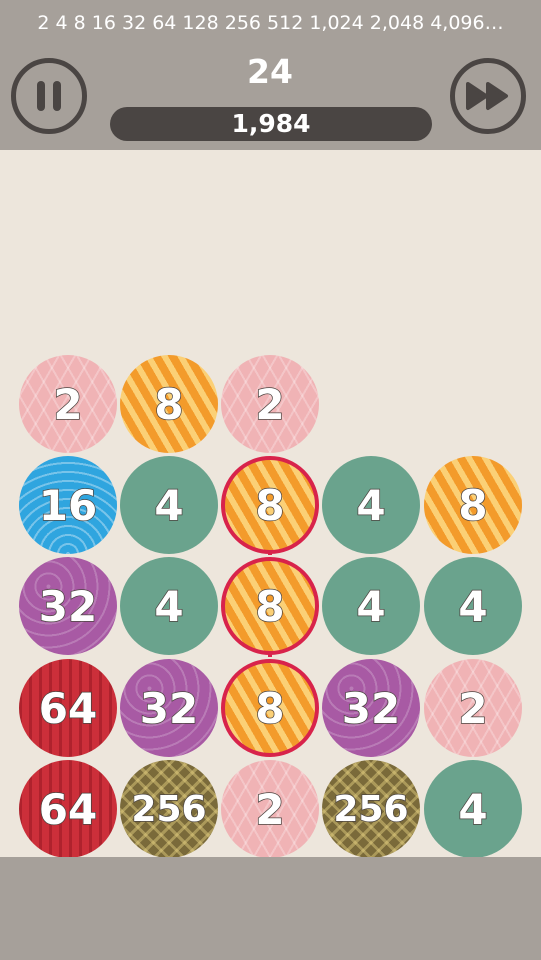 Image resolution: width=541 pixels, height=960 pixels. What do you see at coordinates (68, 505) in the screenshot?
I see `tile-16: 16` at bounding box center [68, 505].